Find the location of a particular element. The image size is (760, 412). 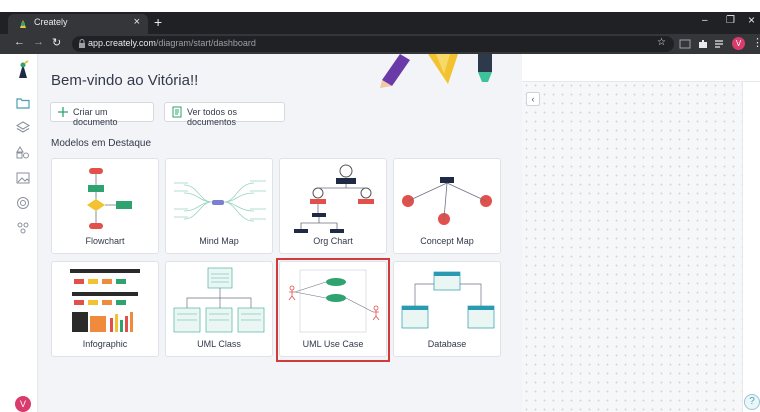

back-button: ← is located at coordinates (19, 42).